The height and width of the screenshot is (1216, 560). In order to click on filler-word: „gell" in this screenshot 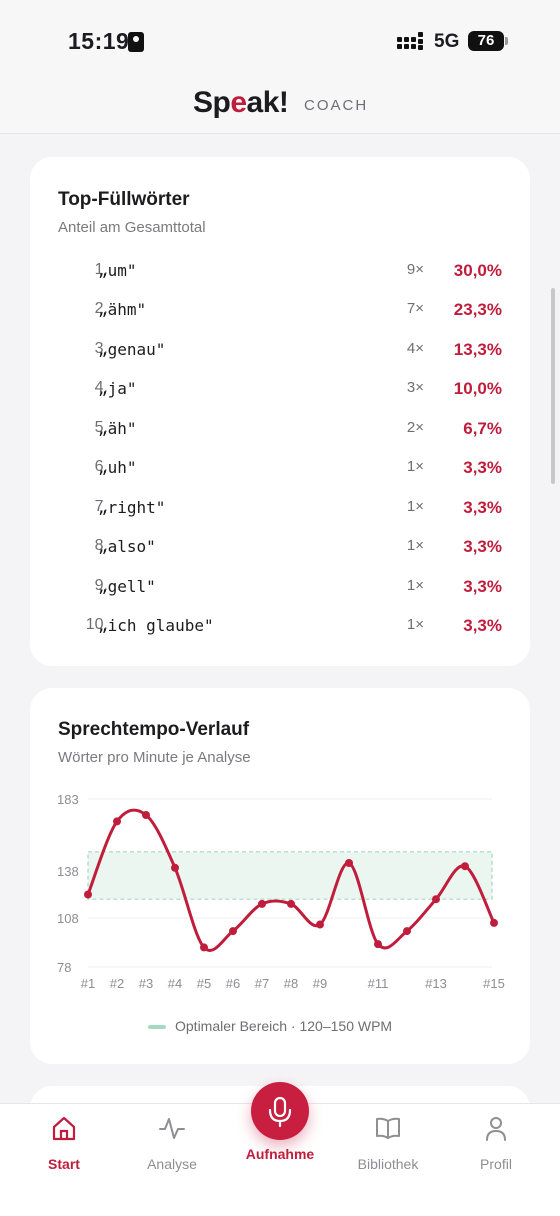, I will do `click(127, 586)`.